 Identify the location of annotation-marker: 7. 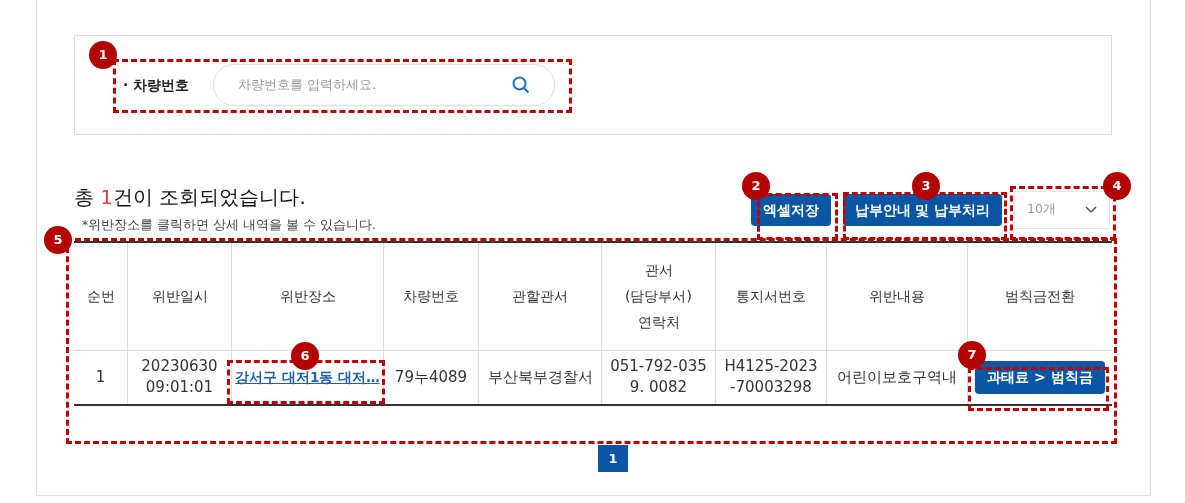
(972, 355).